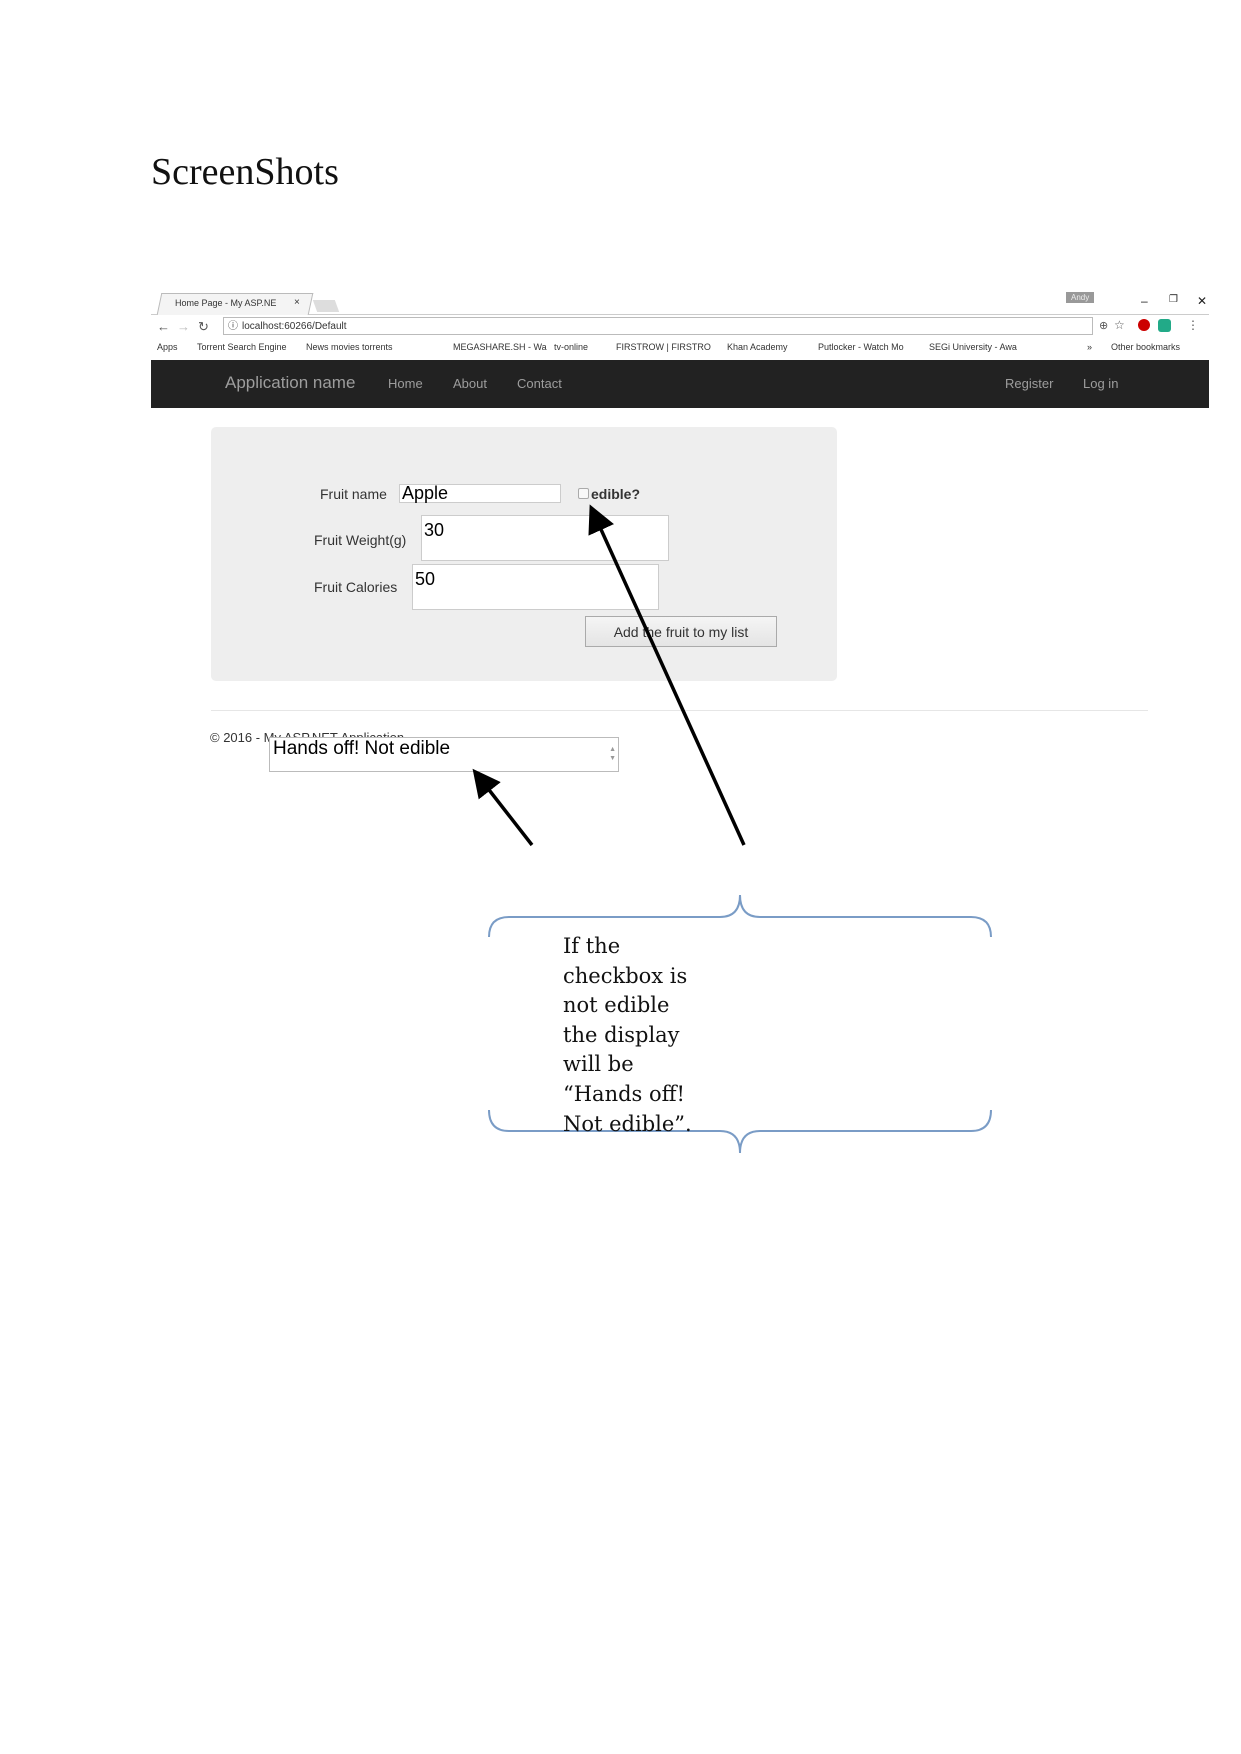  I want to click on top-brace, so click(740, 916).